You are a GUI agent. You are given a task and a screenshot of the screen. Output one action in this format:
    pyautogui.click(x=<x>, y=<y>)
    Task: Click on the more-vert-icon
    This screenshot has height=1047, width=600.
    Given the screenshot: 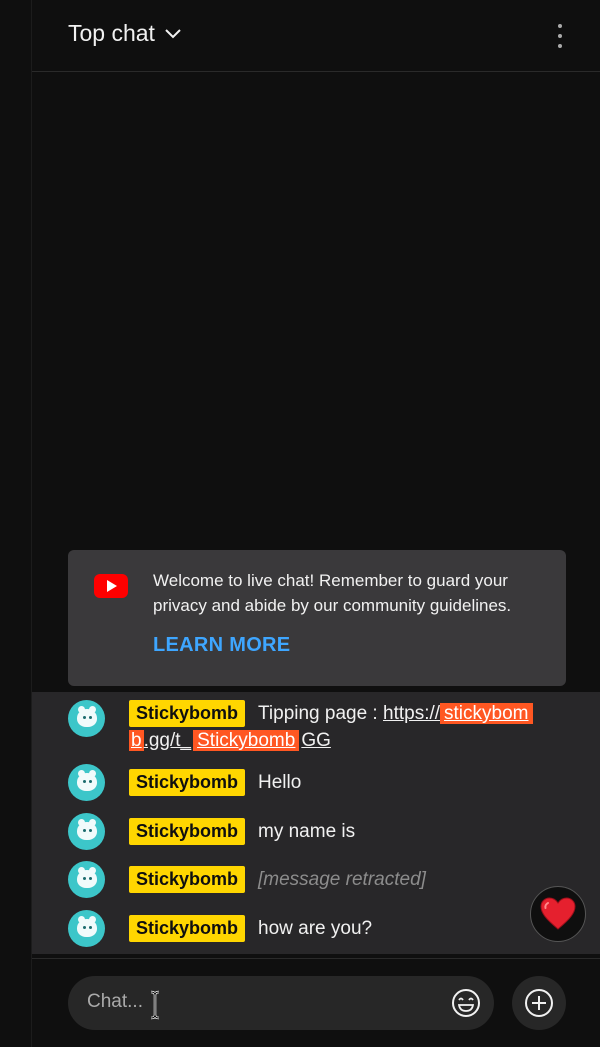 What is the action you would take?
    pyautogui.click(x=560, y=26)
    